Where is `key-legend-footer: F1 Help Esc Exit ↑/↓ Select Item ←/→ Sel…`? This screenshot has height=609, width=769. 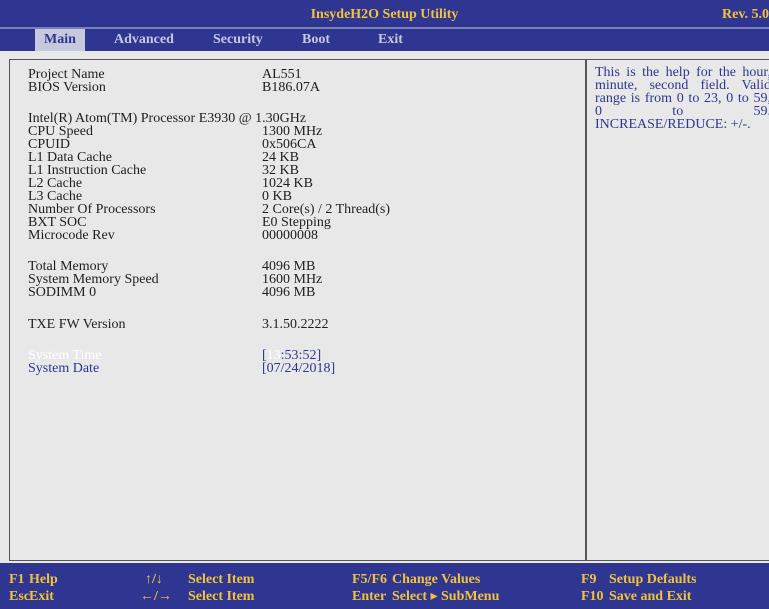
key-legend-footer: F1 Help Esc Exit ↑/↓ Select Item ←/→ Sel… is located at coordinates (384, 586).